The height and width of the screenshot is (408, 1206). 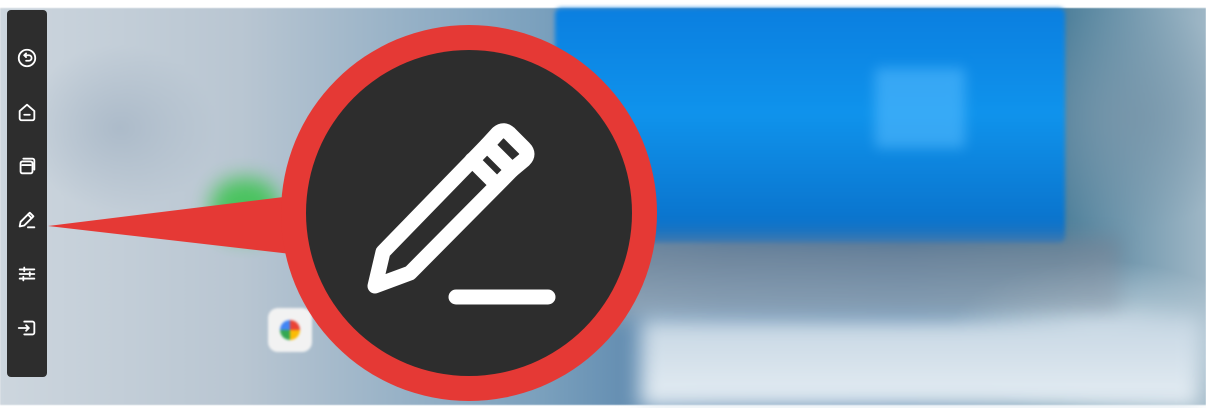 I want to click on multi-window-icon, so click(x=27, y=166).